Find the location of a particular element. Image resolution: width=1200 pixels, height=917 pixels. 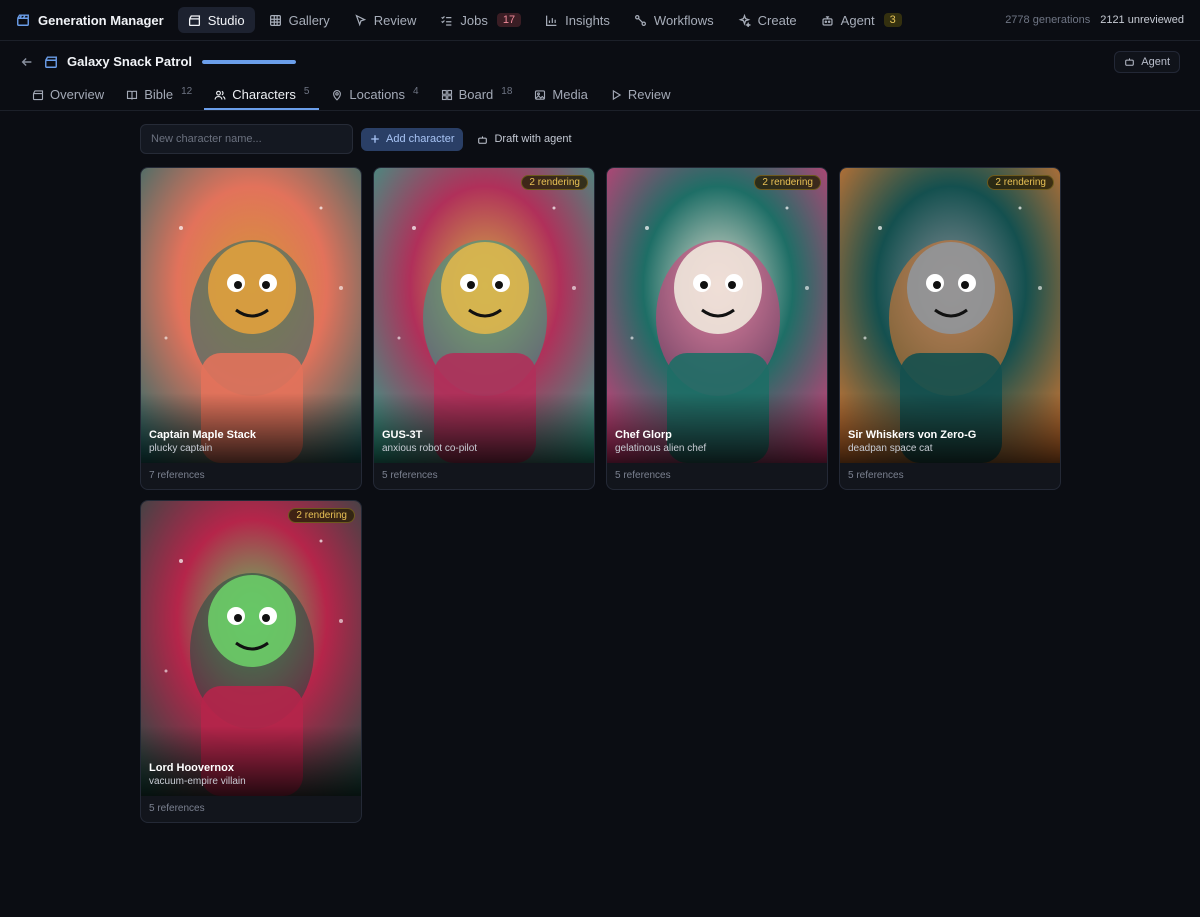

nav-create: Create is located at coordinates (767, 20).